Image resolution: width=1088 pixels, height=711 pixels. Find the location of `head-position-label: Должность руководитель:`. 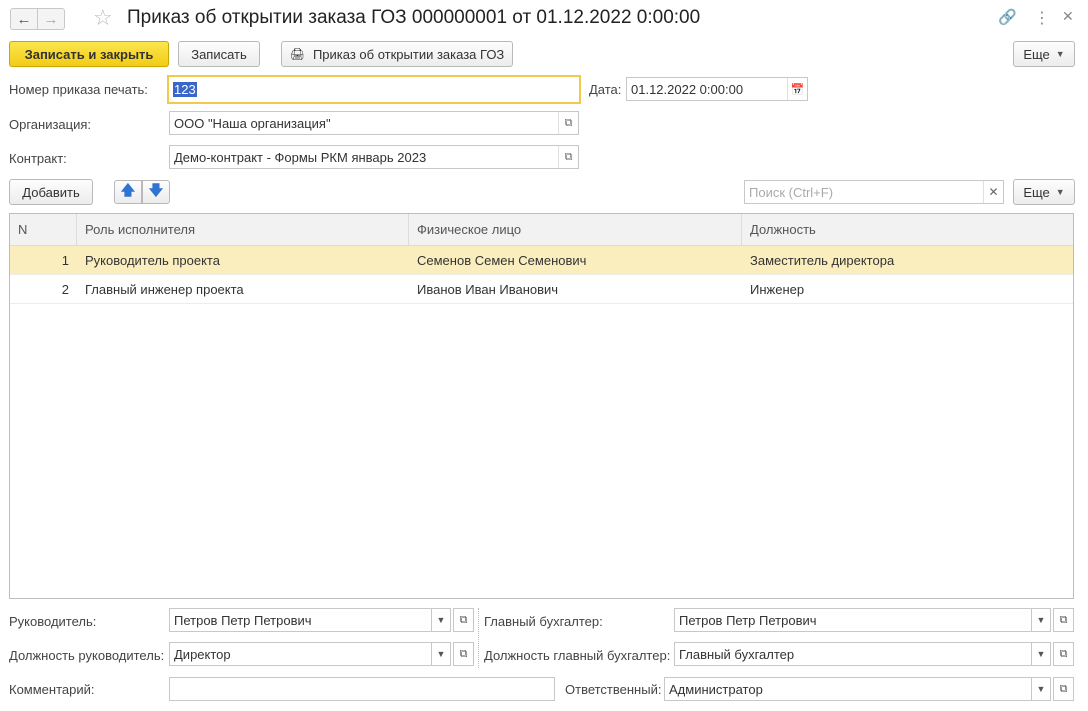

head-position-label: Должность руководитель: is located at coordinates (87, 655).